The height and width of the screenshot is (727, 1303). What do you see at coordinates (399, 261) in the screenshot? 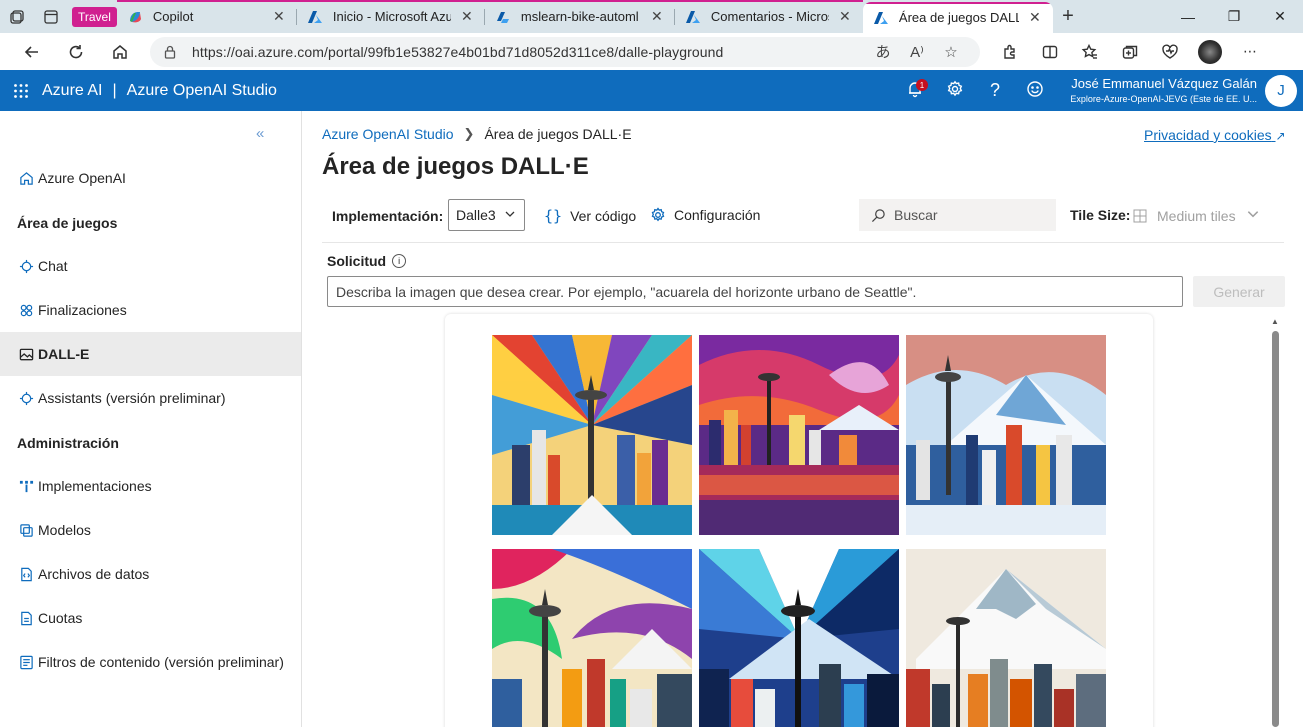
I see `info-icon: i` at bounding box center [399, 261].